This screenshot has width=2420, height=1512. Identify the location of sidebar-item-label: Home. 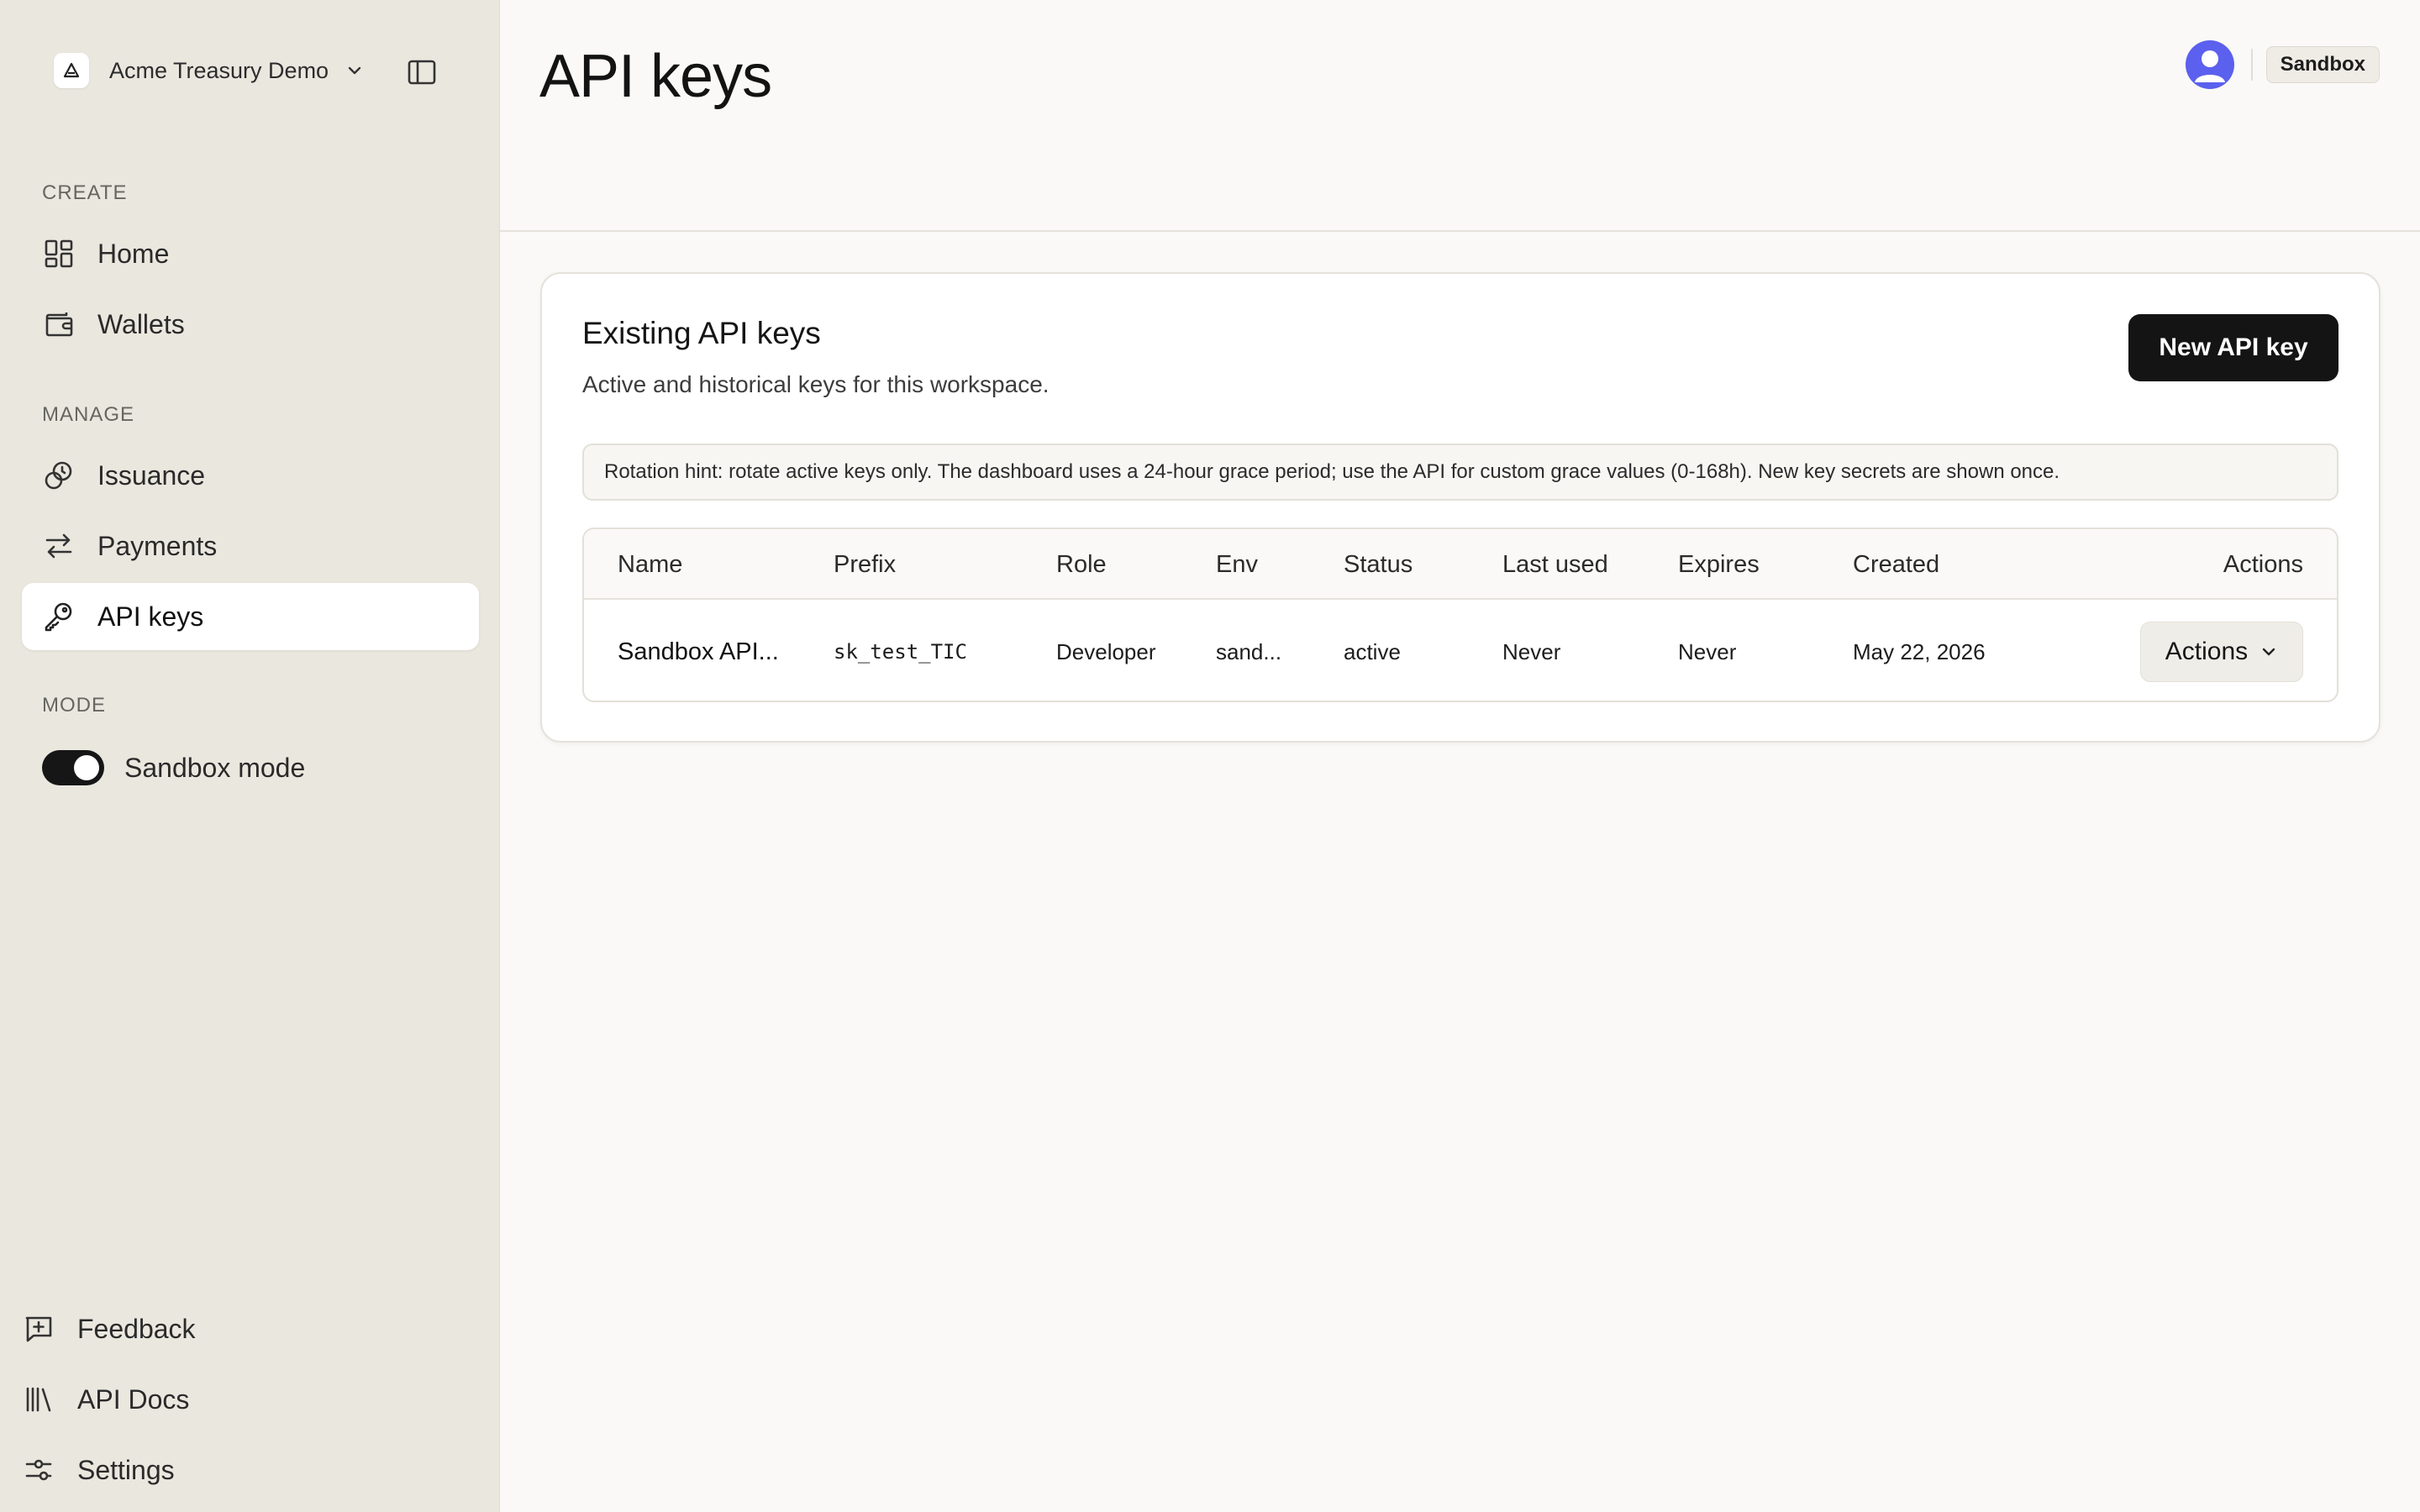
(133, 253).